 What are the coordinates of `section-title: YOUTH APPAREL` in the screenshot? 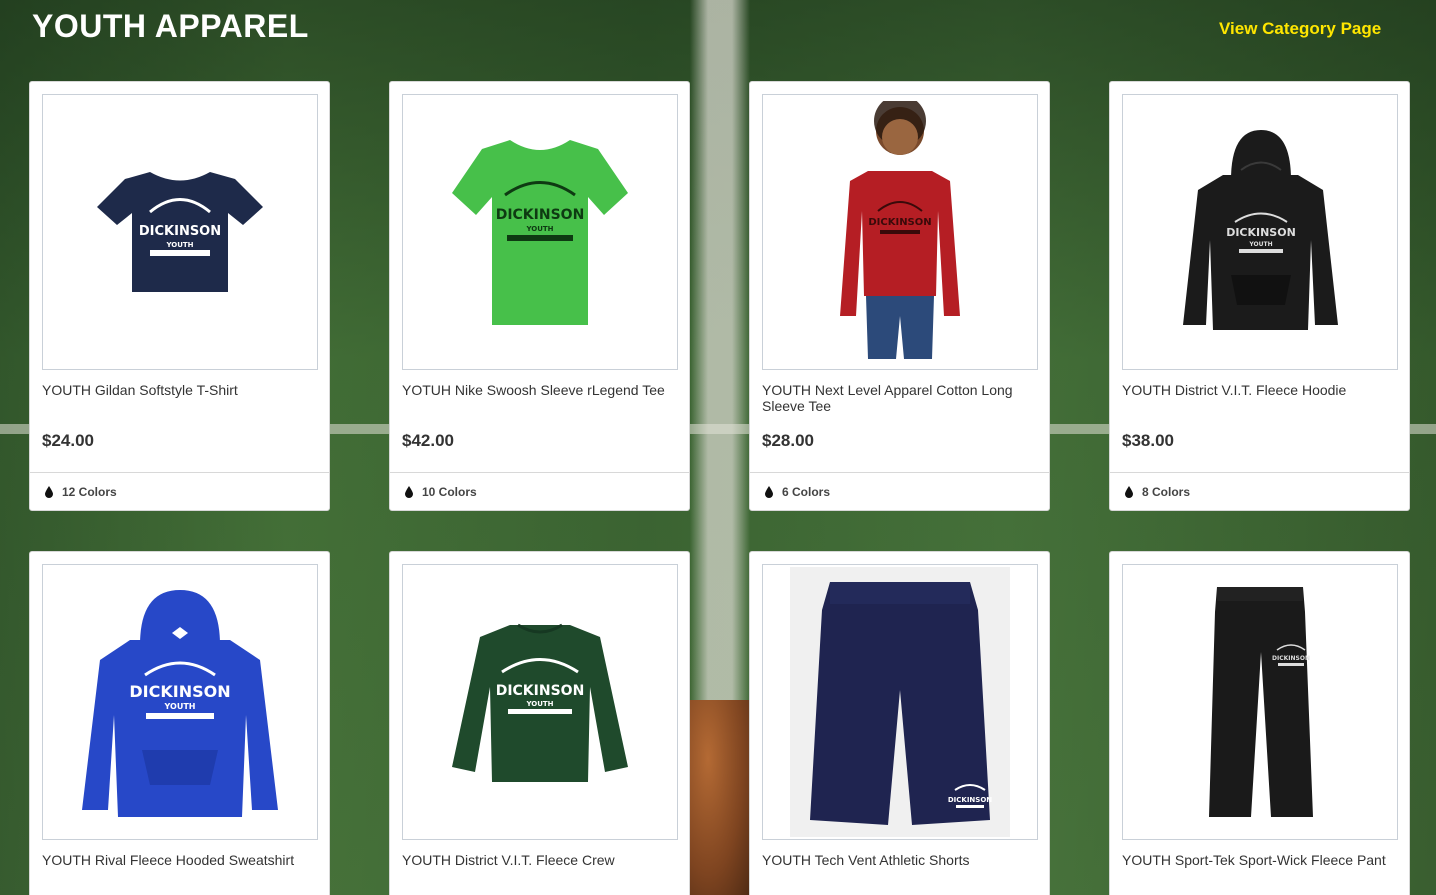 It's located at (170, 26).